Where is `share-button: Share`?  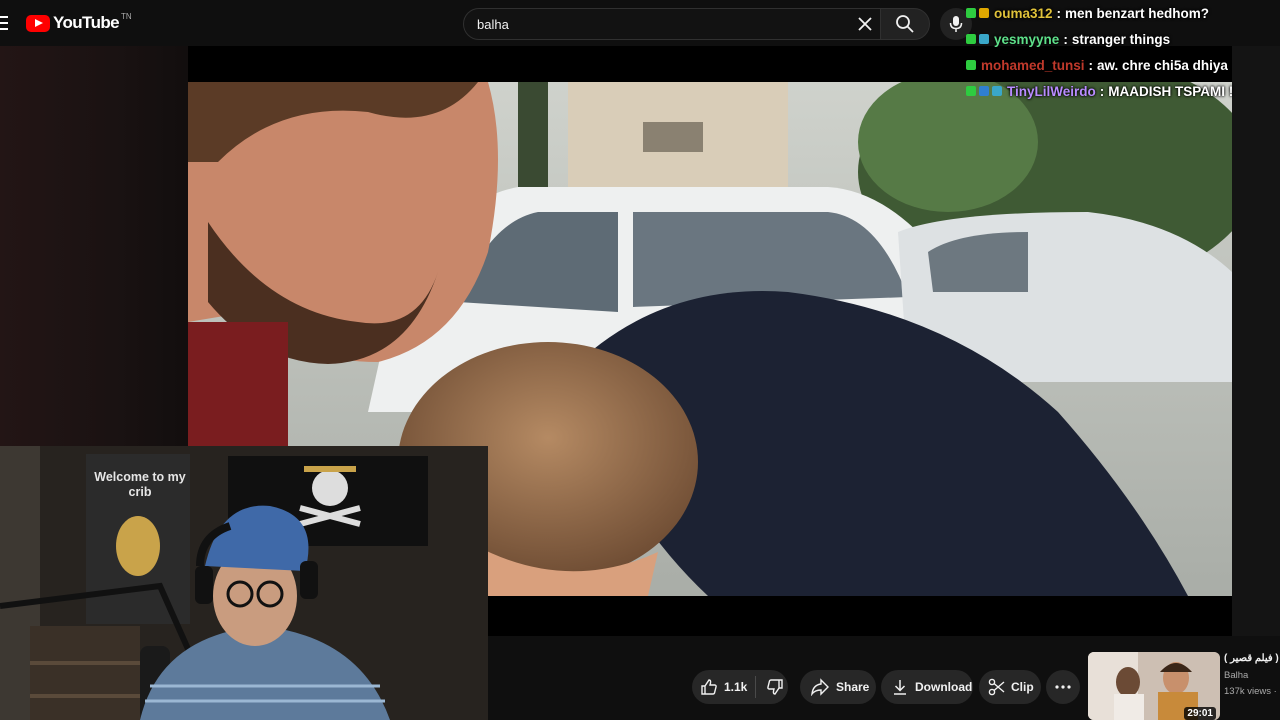
share-button: Share is located at coordinates (838, 687).